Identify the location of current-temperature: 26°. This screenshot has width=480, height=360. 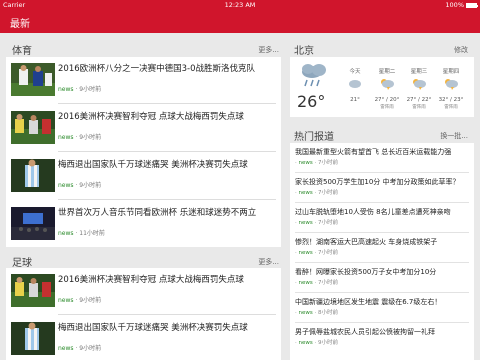
(311, 101).